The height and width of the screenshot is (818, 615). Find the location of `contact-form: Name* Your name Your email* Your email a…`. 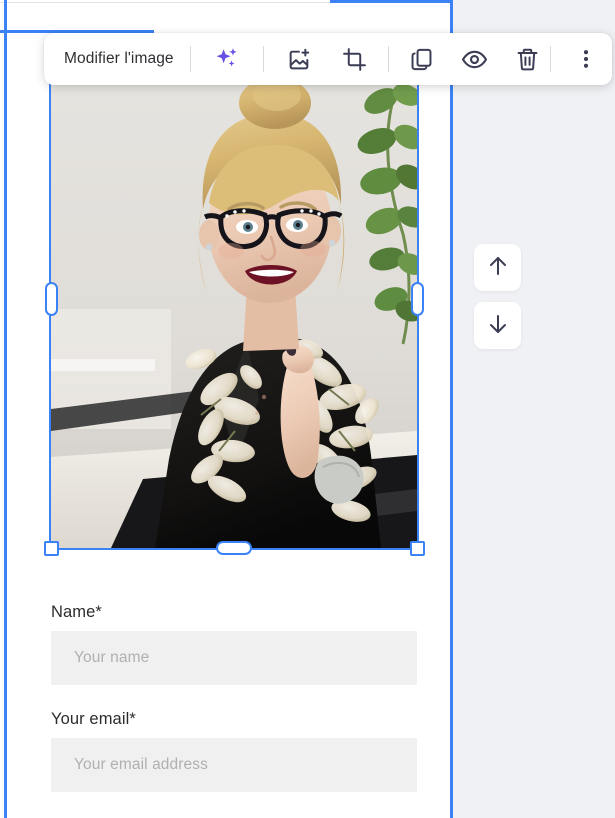

contact-form: Name* Your name Your email* Your email a… is located at coordinates (234, 697).